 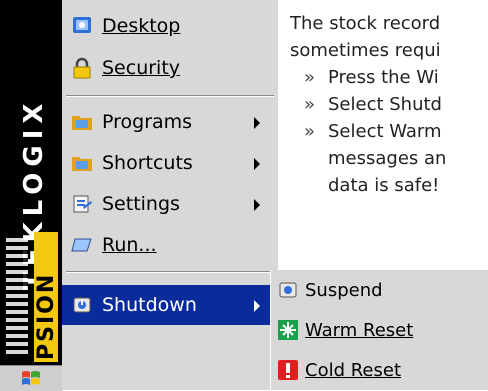 I want to click on psion-logo: PSION, so click(x=31, y=297).